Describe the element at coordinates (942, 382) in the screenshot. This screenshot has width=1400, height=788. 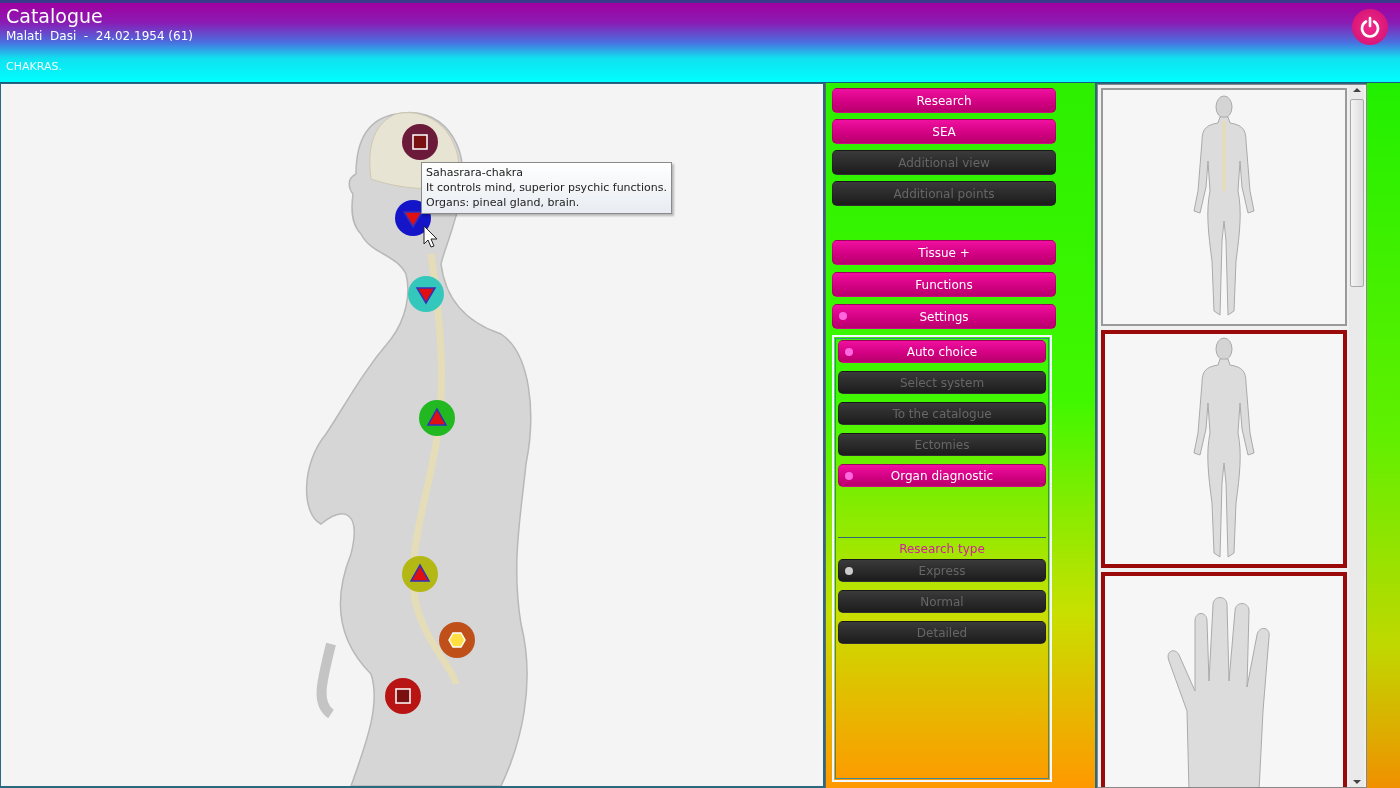
I see `option-button: Select system` at that location.